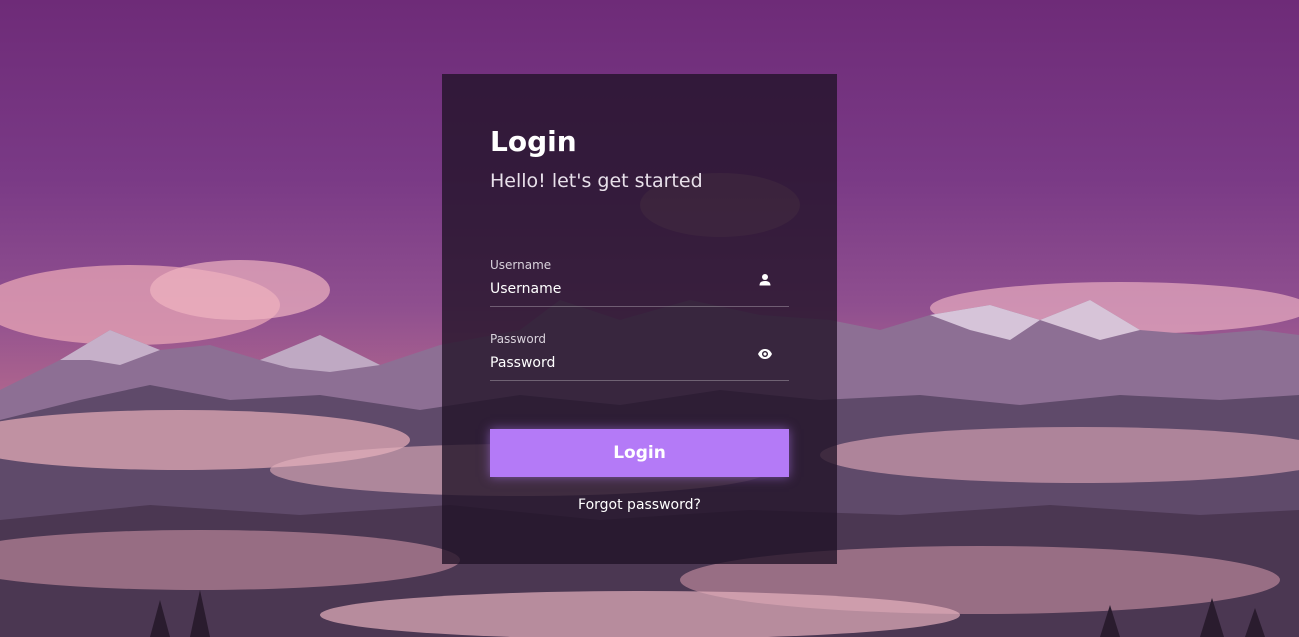 The height and width of the screenshot is (637, 1299). Describe the element at coordinates (765, 280) in the screenshot. I see `user-icon` at that location.